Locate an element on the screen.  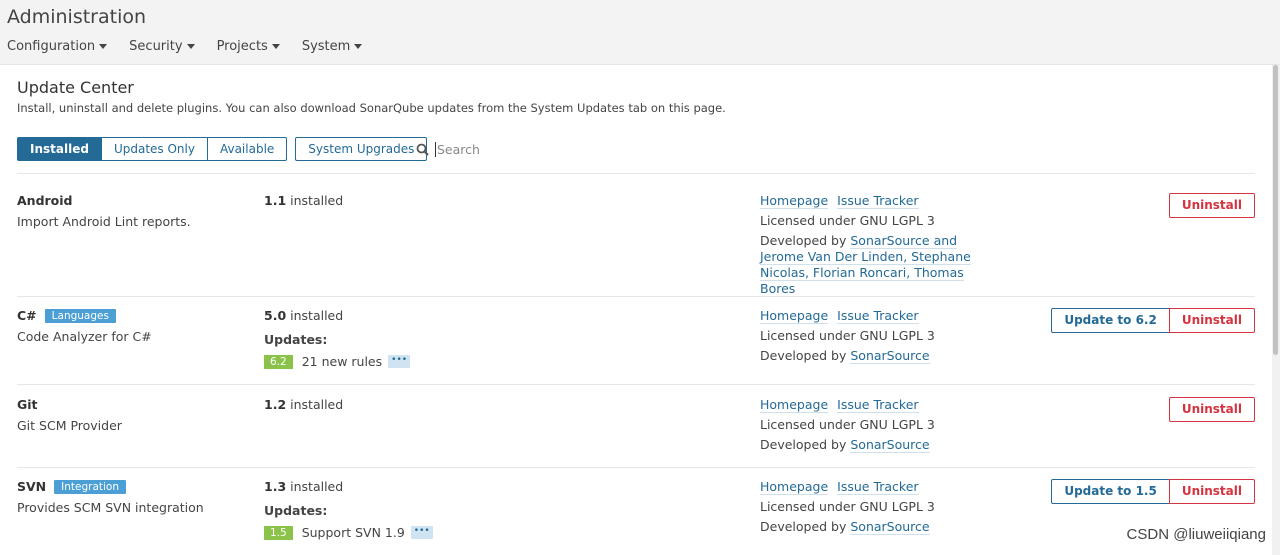
version-number: 1.3 is located at coordinates (275, 486).